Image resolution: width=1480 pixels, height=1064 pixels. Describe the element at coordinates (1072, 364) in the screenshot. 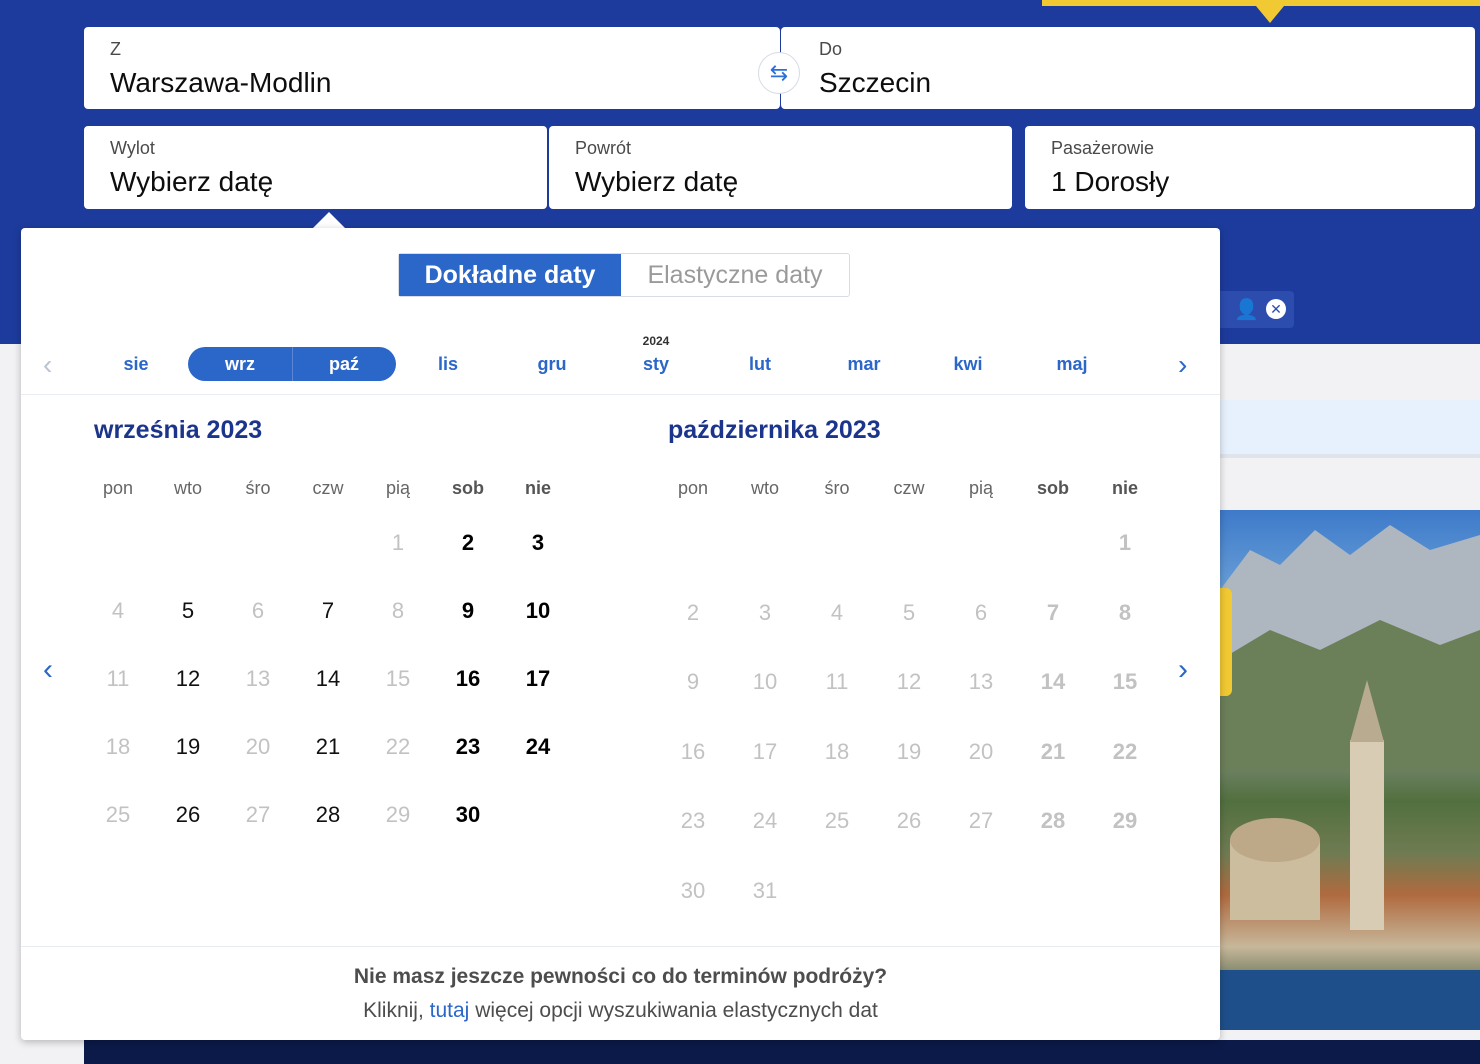

I see `month-item: maj` at that location.